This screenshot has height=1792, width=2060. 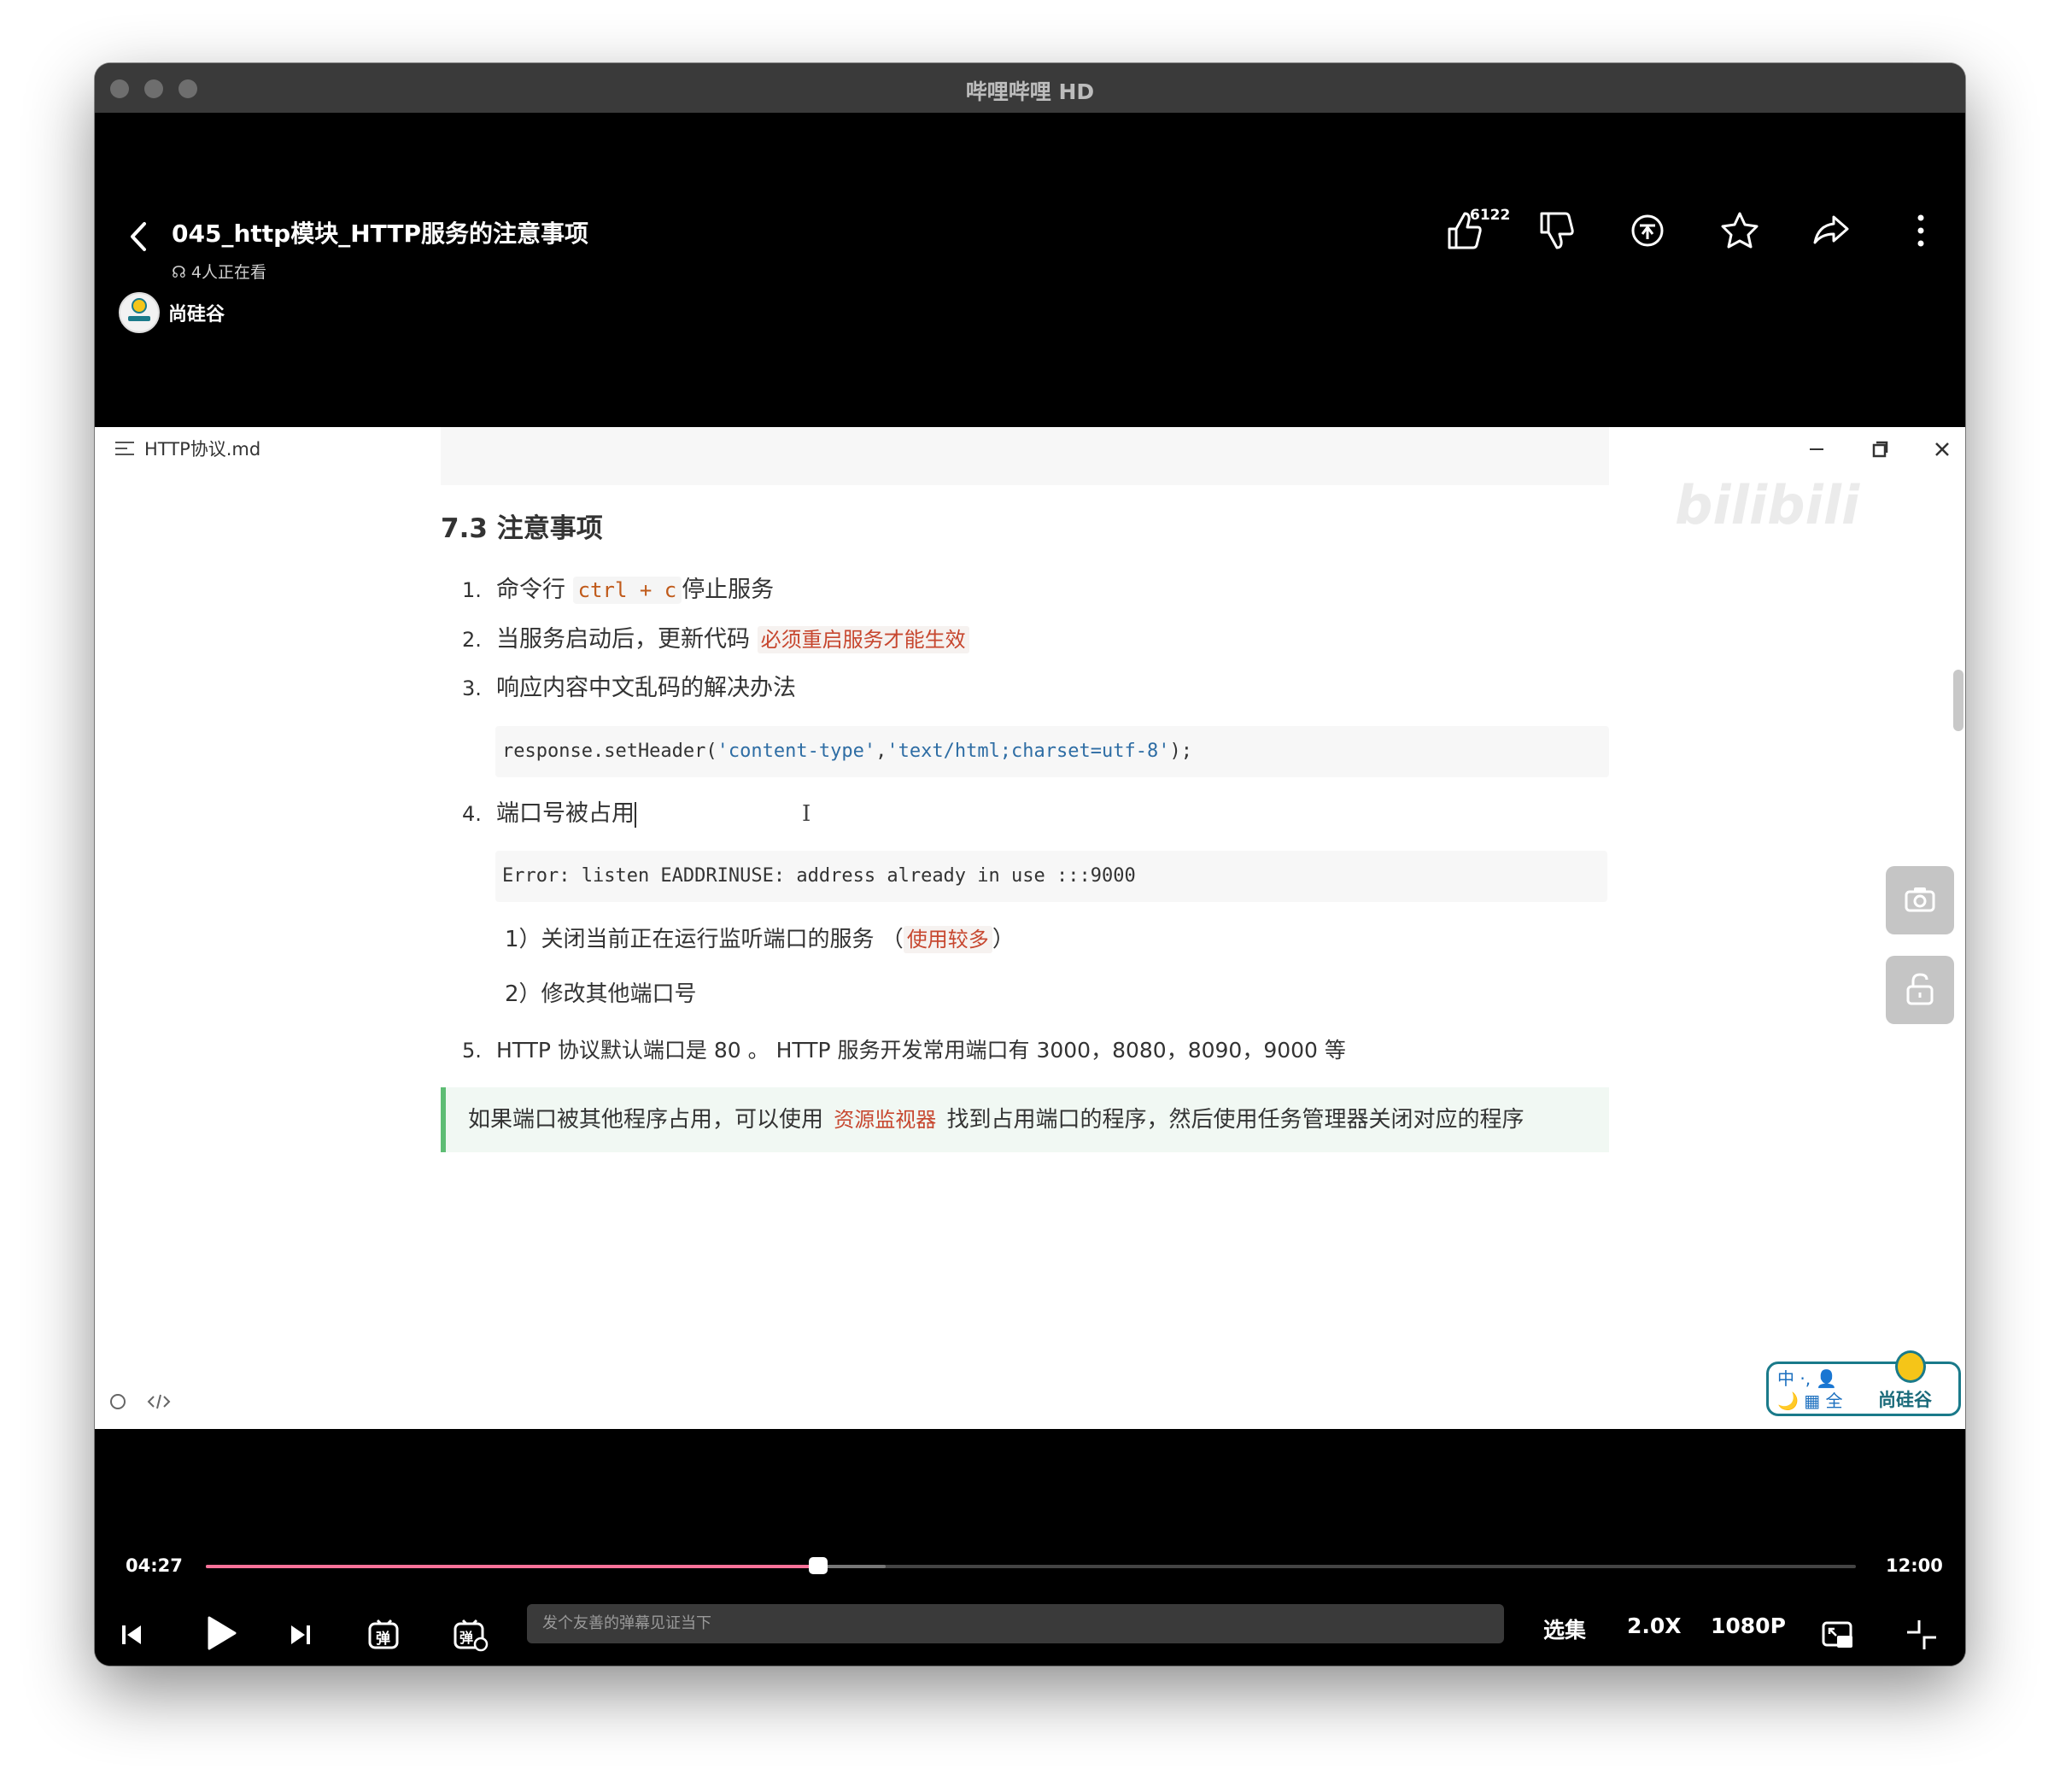 I want to click on previous-code-block, so click(x=1025, y=456).